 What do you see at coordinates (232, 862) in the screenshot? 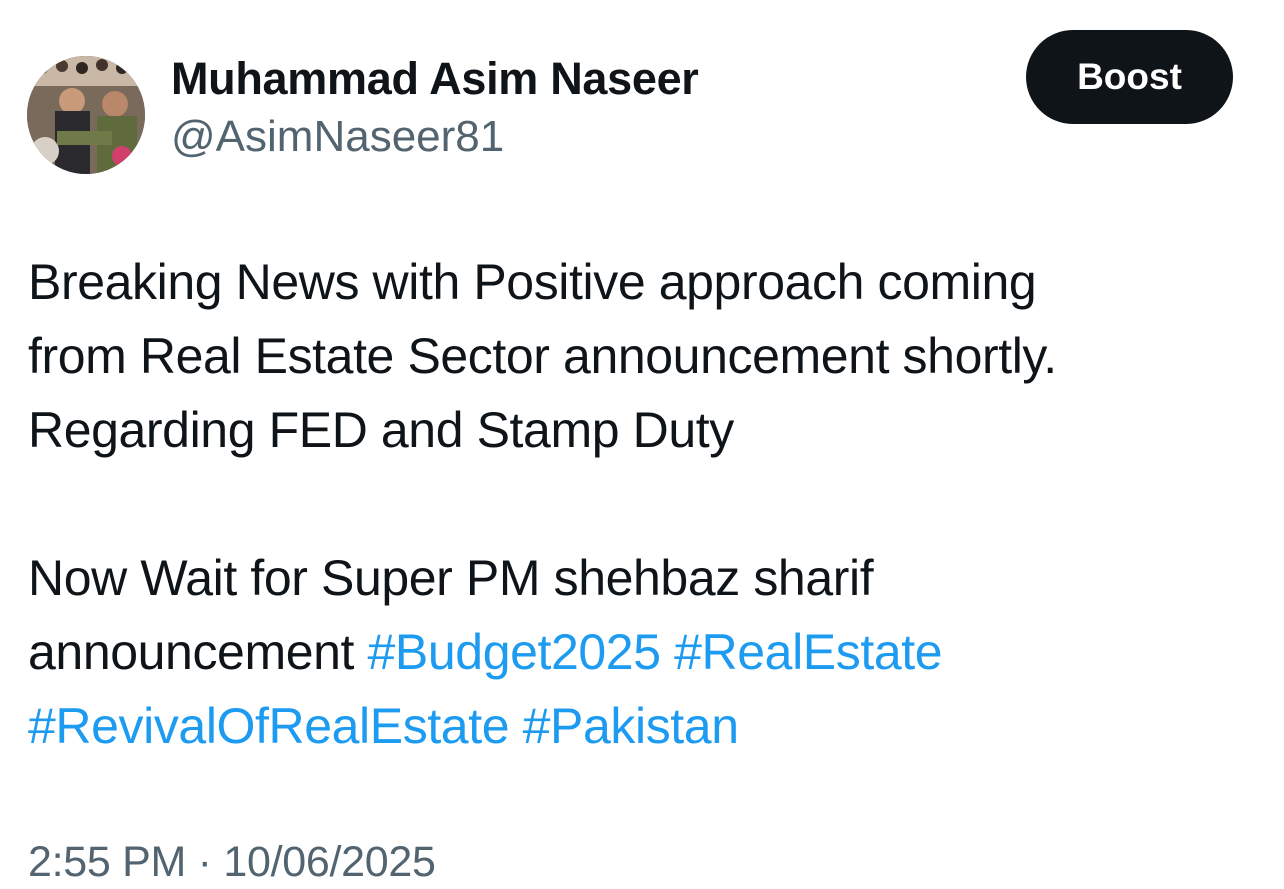
I see `tweet-timestamp: 2:55 PM · 10/06/2025` at bounding box center [232, 862].